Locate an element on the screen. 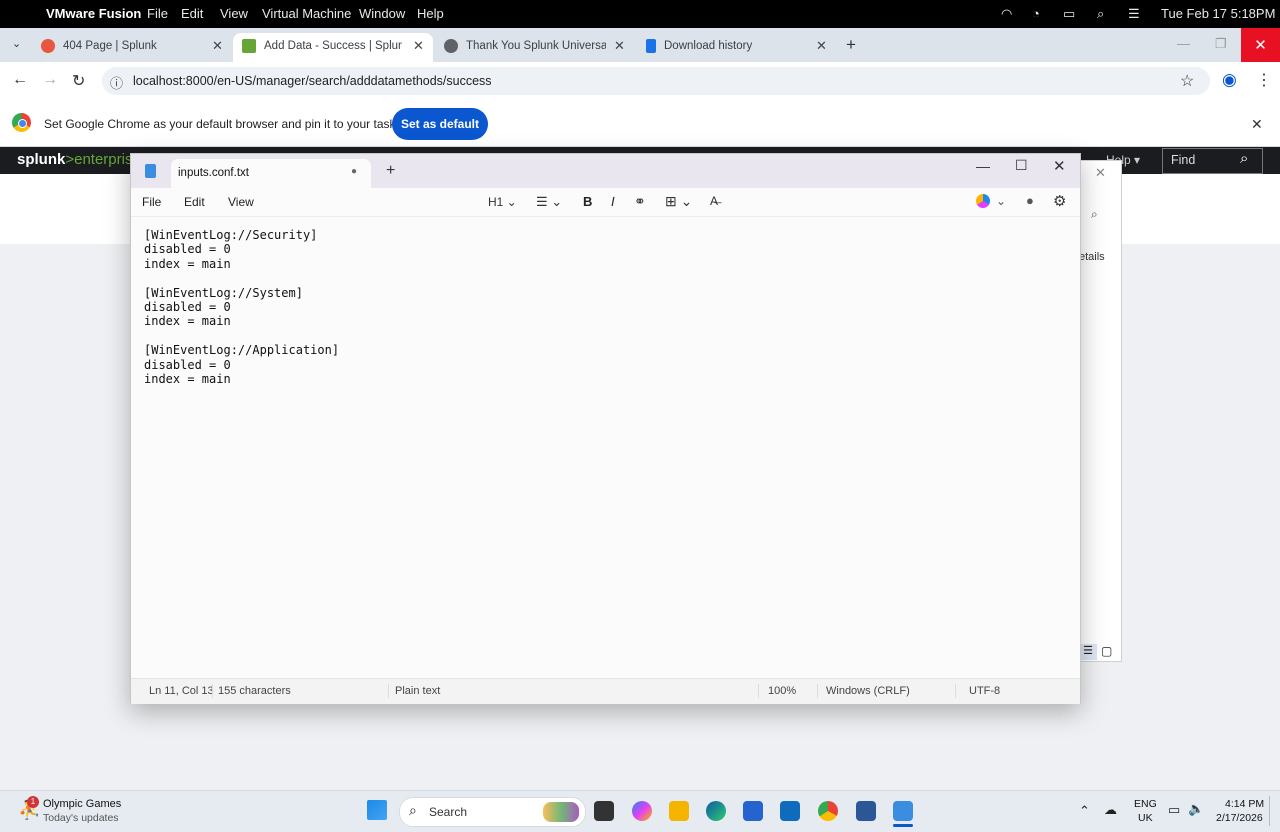  chrome-taskbar-icon is located at coordinates (828, 811).